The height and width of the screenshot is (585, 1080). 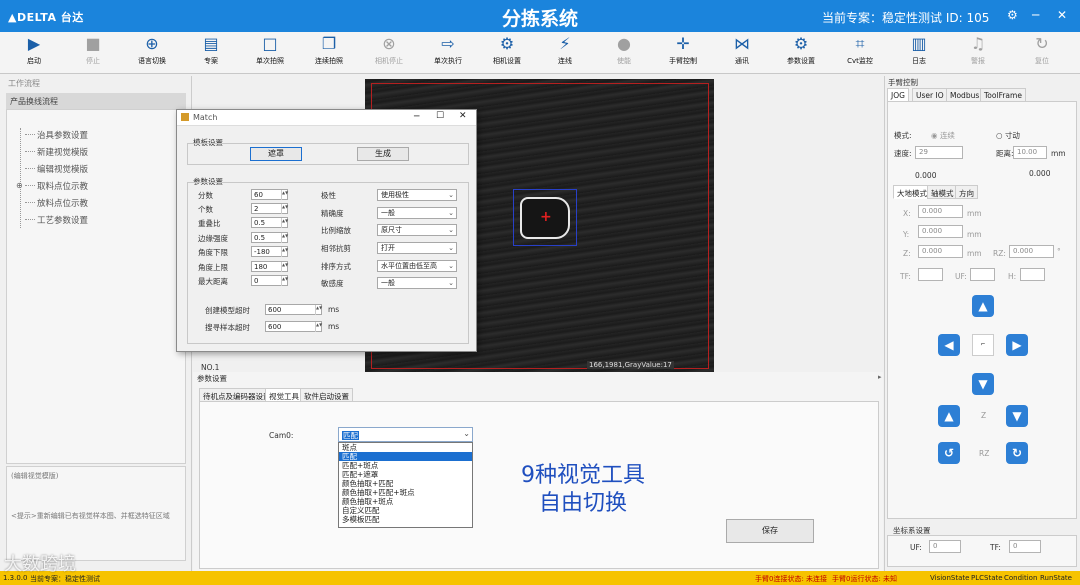 What do you see at coordinates (389, 53) in the screenshot?
I see `toolbar-button-6: ⊗ 相机停止` at bounding box center [389, 53].